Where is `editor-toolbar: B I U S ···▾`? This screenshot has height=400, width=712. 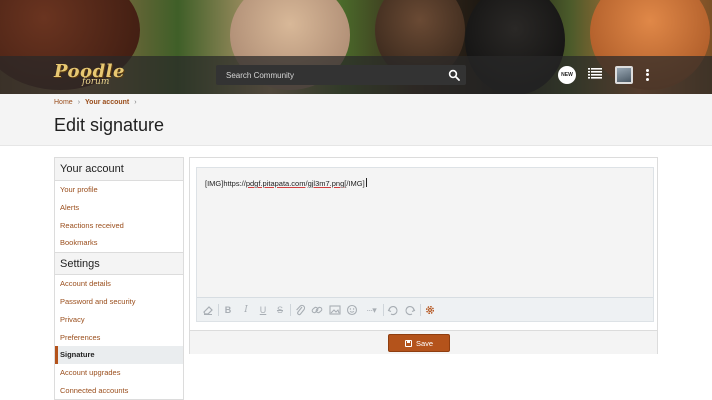 editor-toolbar: B I U S ···▾ is located at coordinates (425, 309).